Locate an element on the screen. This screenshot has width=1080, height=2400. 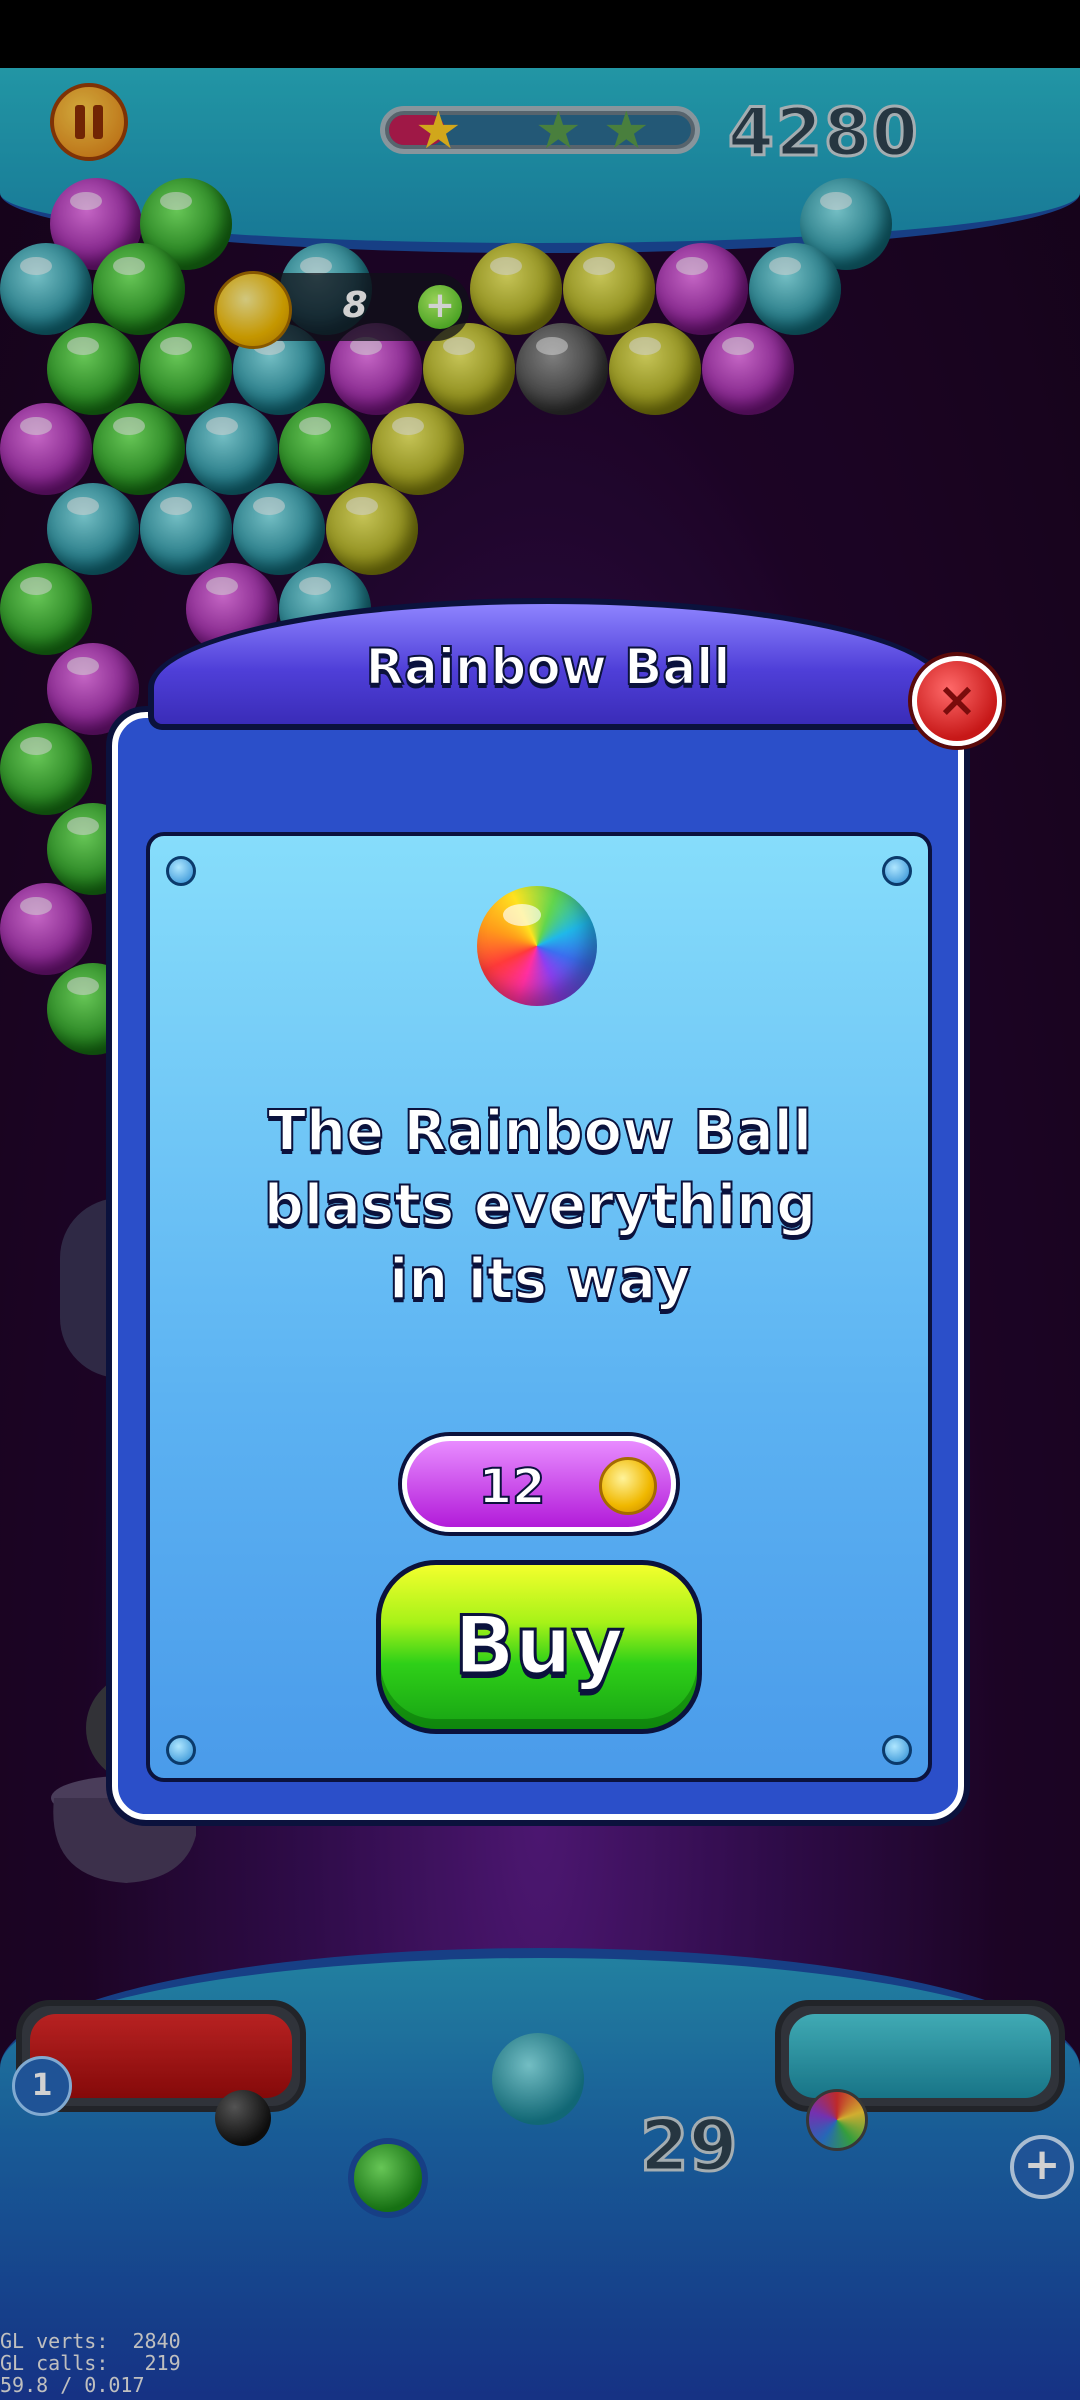
price-value: 12 is located at coordinates (512, 1487).